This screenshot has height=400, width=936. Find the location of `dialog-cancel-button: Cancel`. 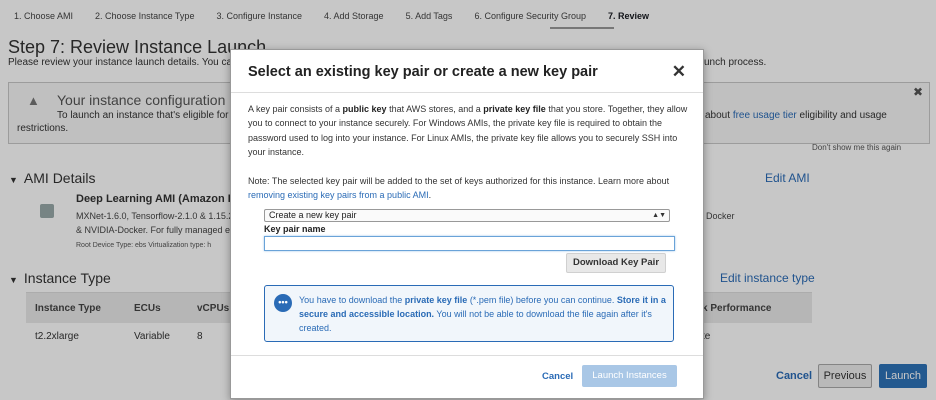

dialog-cancel-button: Cancel is located at coordinates (557, 376).